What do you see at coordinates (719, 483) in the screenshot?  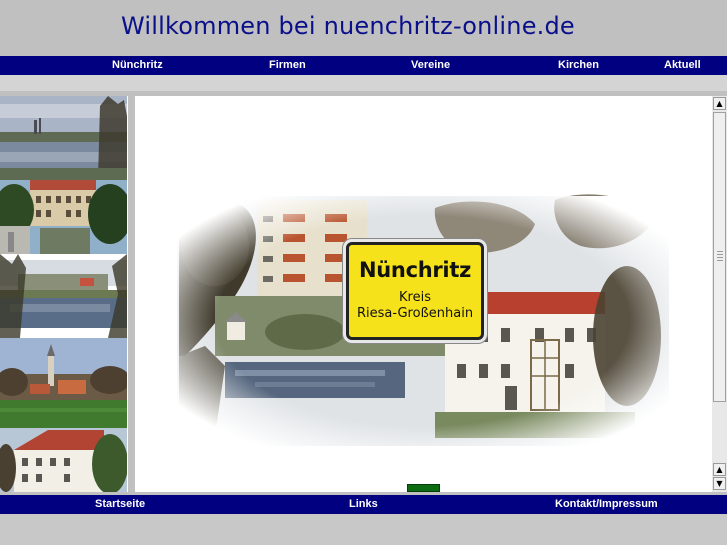 I see `triangle-down-icon: ▼` at bounding box center [719, 483].